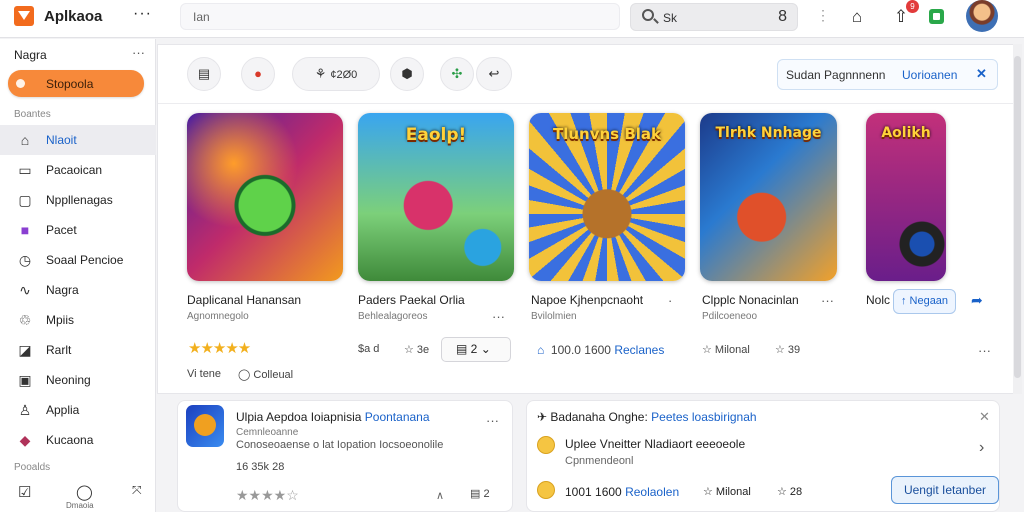  What do you see at coordinates (218, 316) in the screenshot?
I see `game-subtitle: Agnomnegolo` at bounding box center [218, 316].